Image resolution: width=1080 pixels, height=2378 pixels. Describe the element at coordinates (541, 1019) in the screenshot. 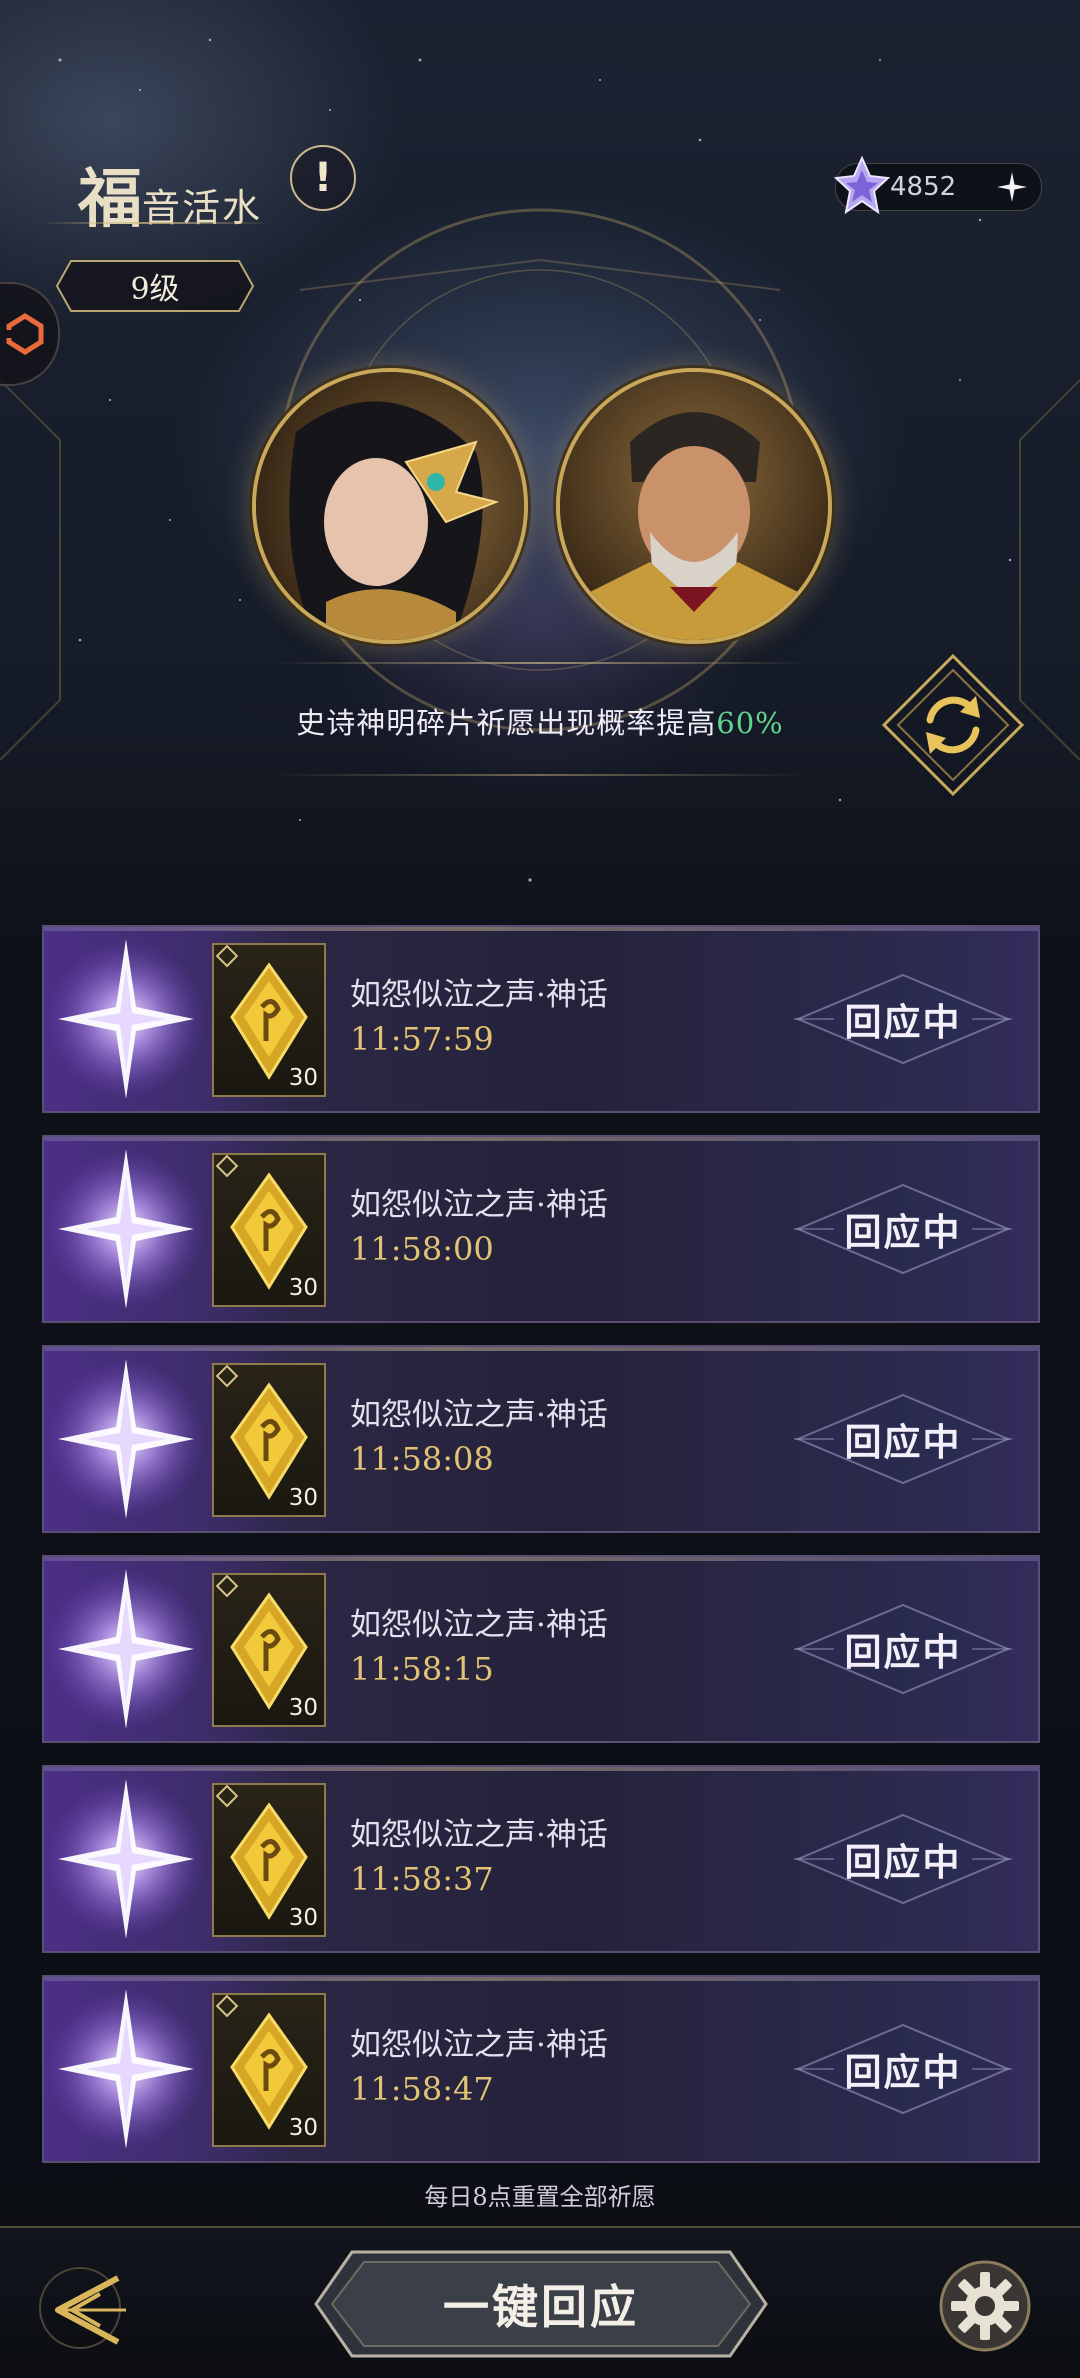

I see `wish-item: 30 如怨似泣之声·神话 11:57:59 回应中` at that location.